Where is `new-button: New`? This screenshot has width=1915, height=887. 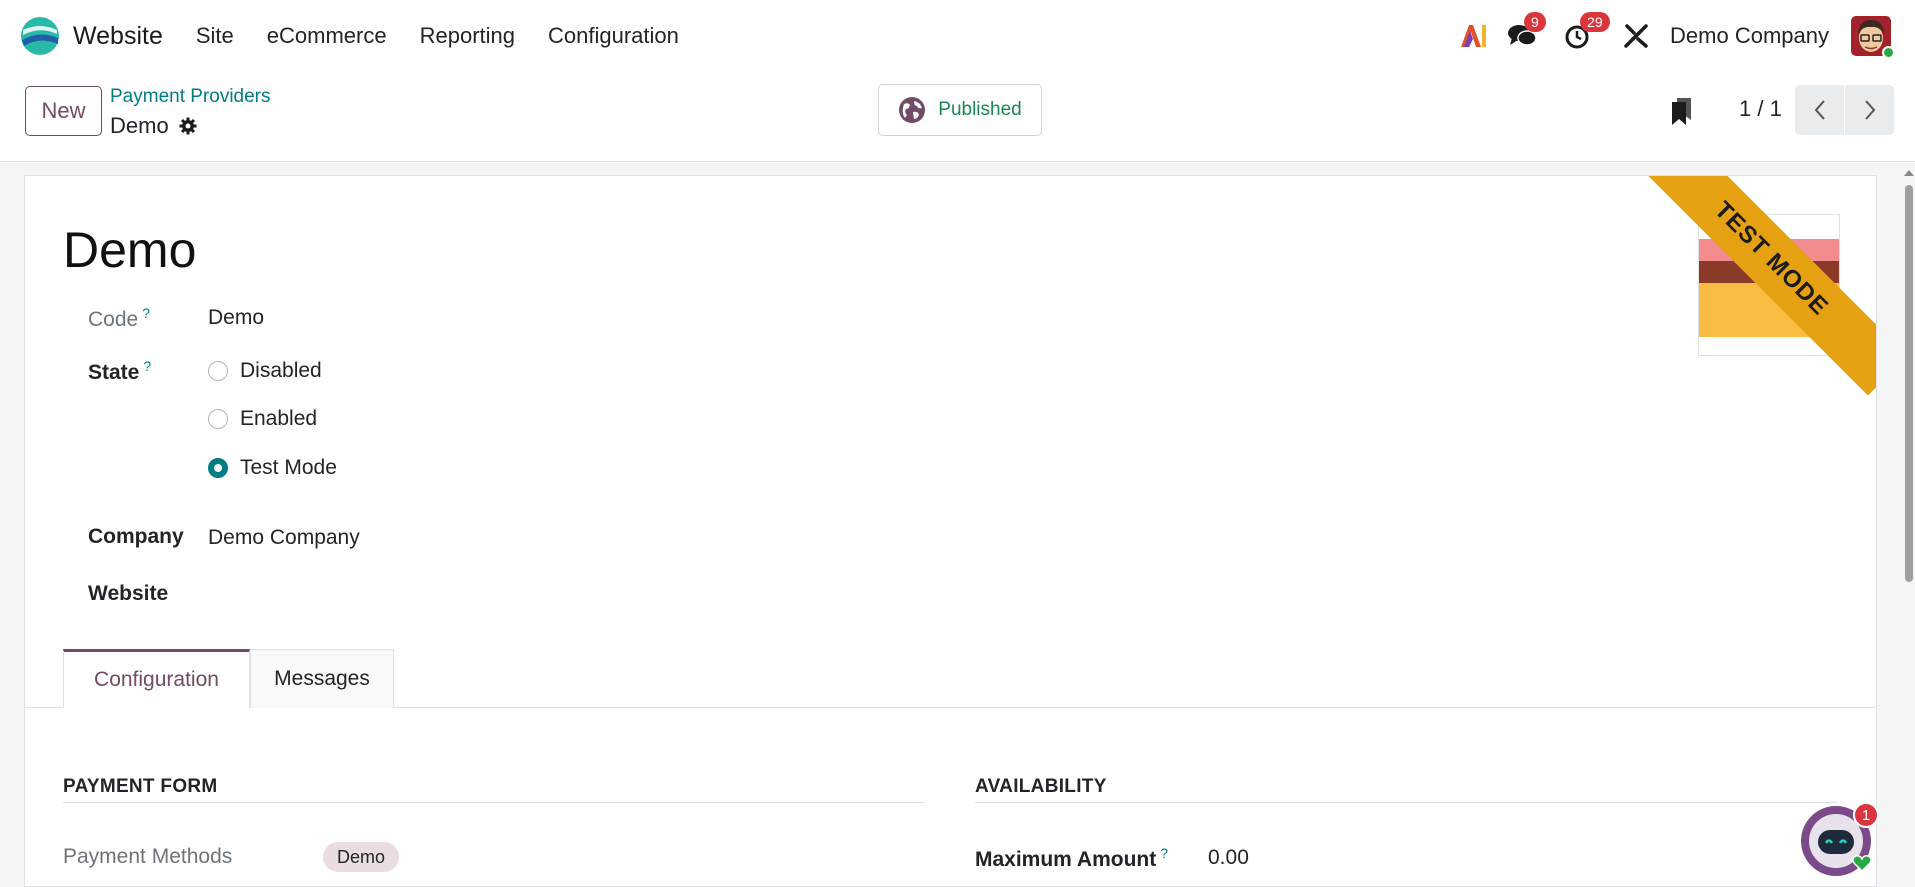
new-button: New is located at coordinates (63, 111).